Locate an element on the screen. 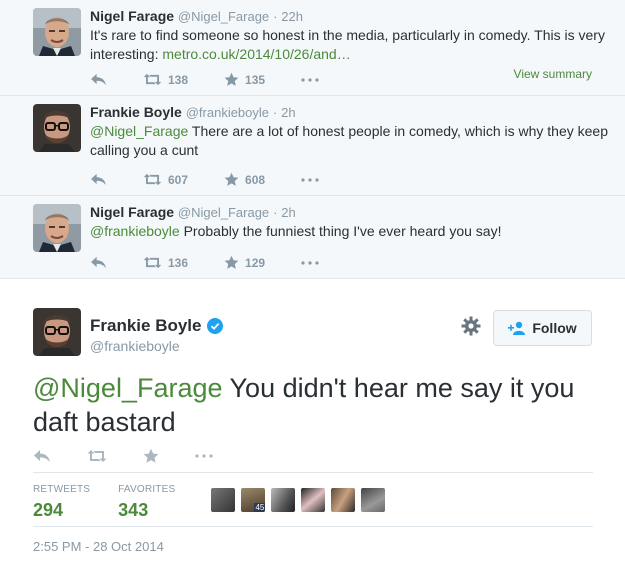 Image resolution: width=625 pixels, height=580 pixels. favorites-value: 343 is located at coordinates (133, 510).